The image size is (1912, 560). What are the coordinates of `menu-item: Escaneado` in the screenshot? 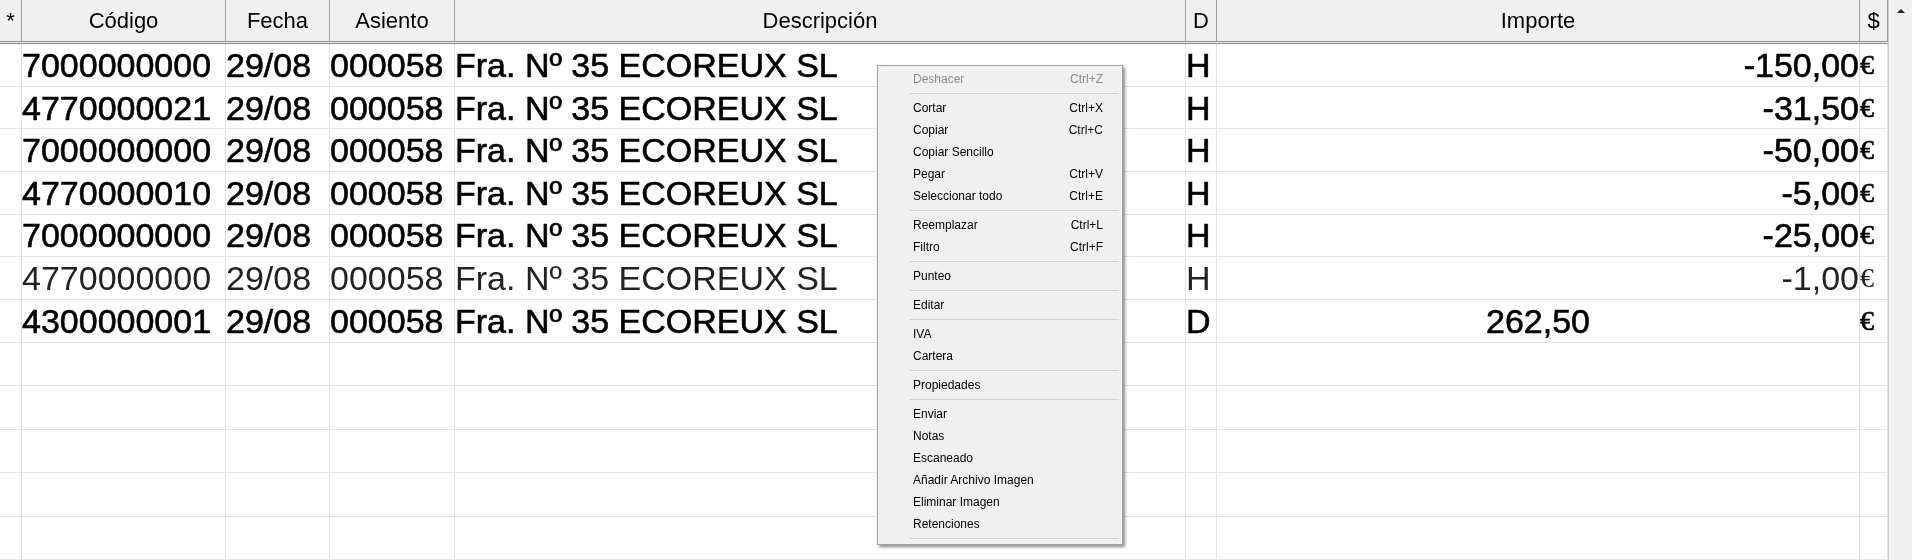 It's located at (1000, 458).